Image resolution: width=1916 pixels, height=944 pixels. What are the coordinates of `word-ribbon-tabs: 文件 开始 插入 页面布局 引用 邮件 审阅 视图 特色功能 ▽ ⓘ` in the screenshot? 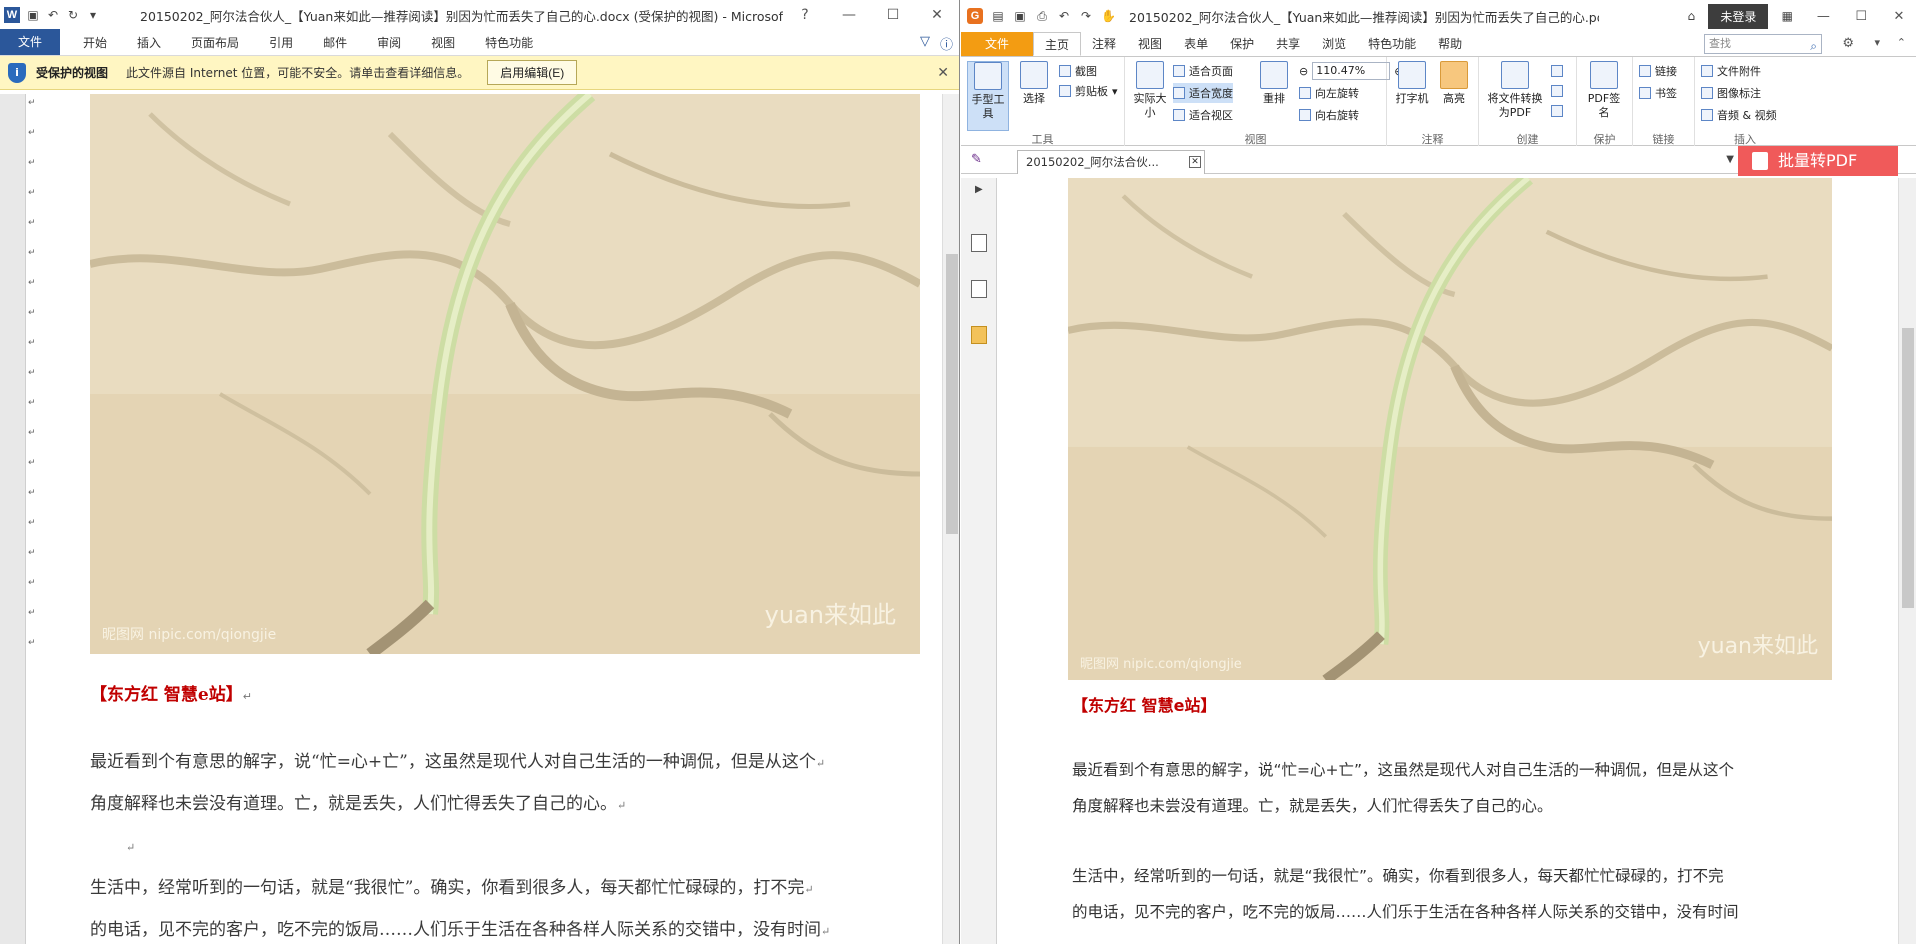 It's located at (479, 42).